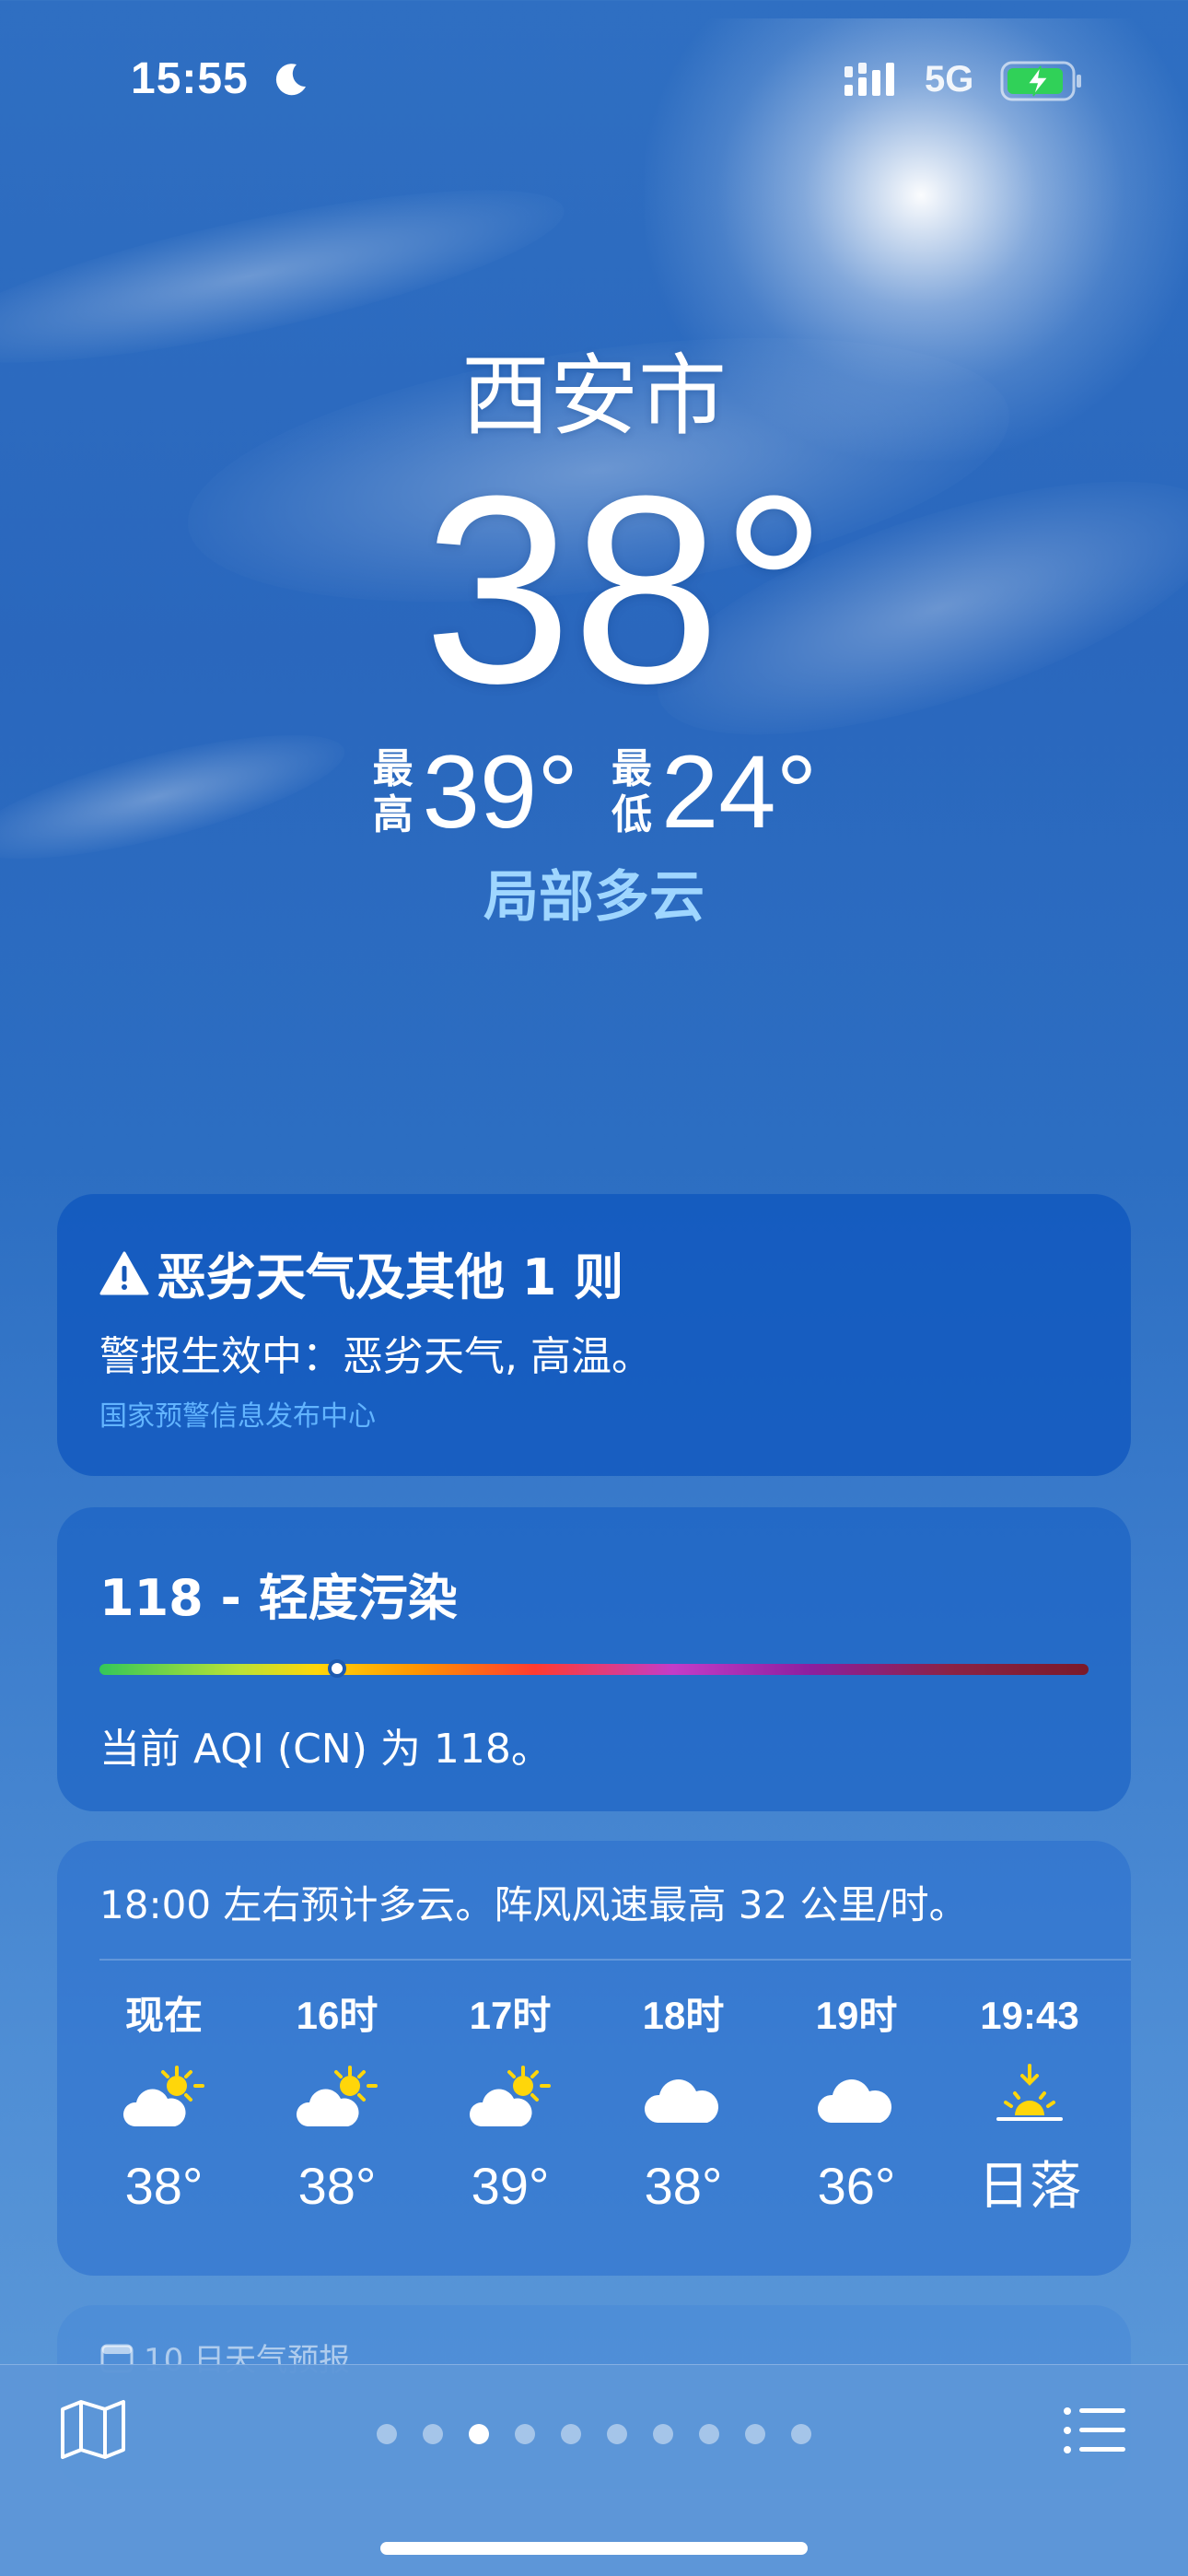 Image resolution: width=1188 pixels, height=2576 pixels. Describe the element at coordinates (325, 1749) in the screenshot. I see `aqi-description: 当前 AQI (CN) 为 118。` at that location.